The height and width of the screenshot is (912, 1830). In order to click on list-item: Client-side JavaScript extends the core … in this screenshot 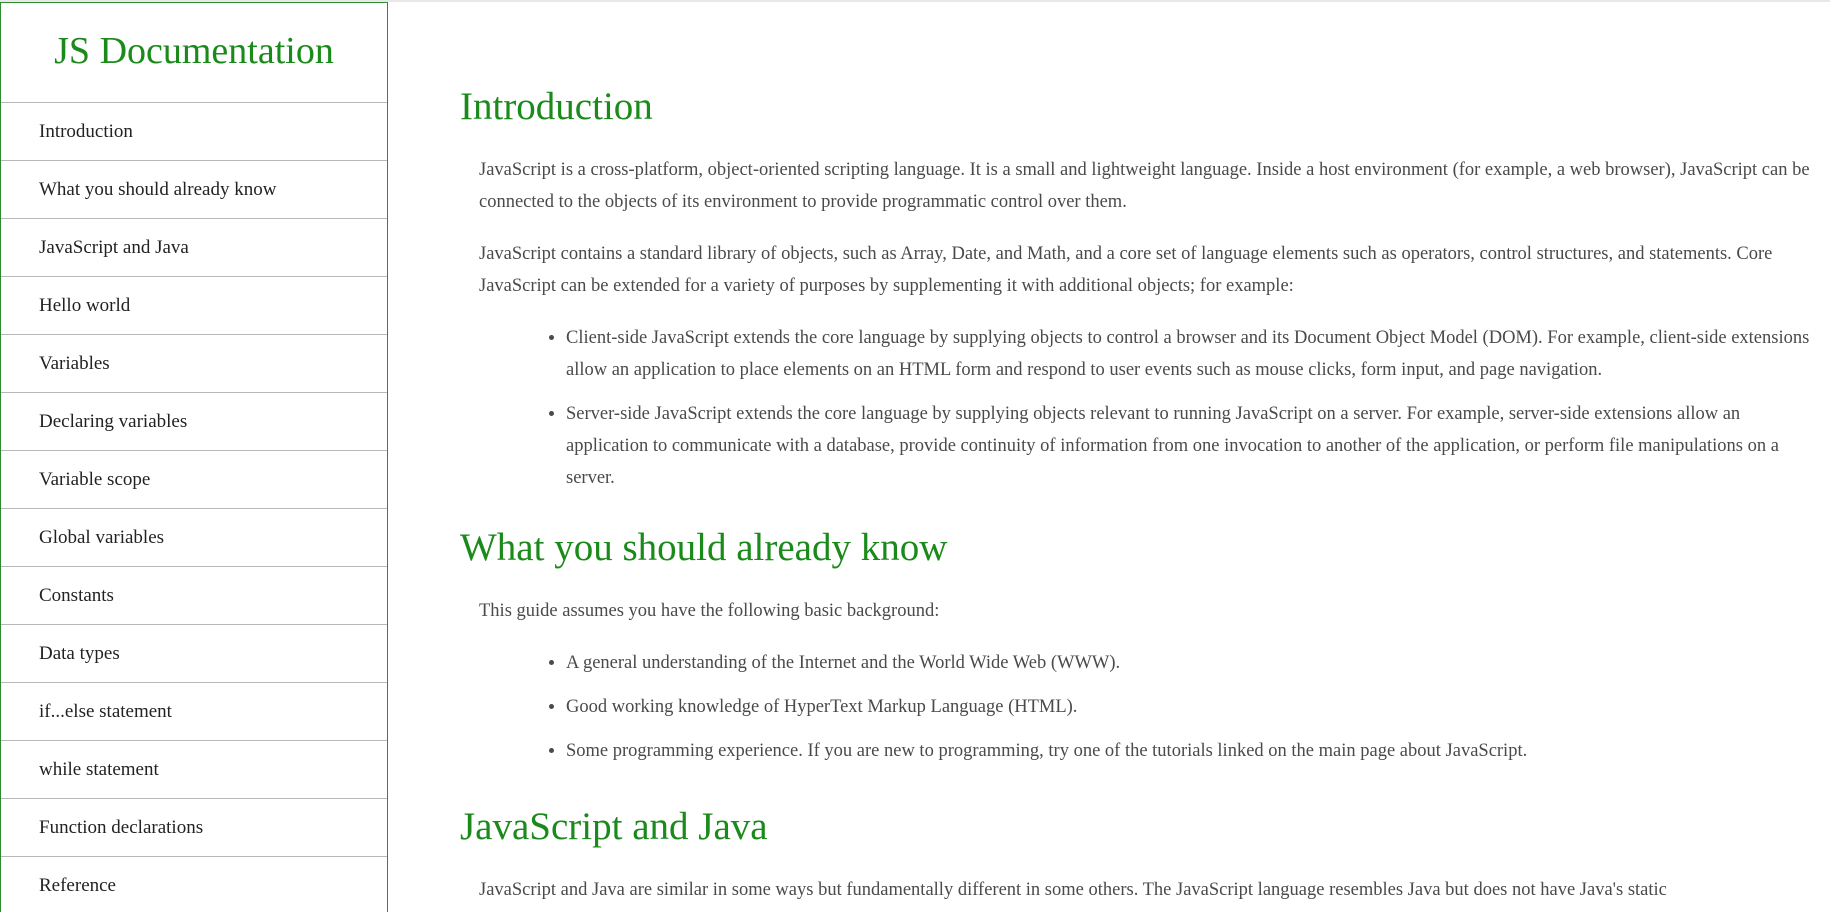, I will do `click(1190, 354)`.